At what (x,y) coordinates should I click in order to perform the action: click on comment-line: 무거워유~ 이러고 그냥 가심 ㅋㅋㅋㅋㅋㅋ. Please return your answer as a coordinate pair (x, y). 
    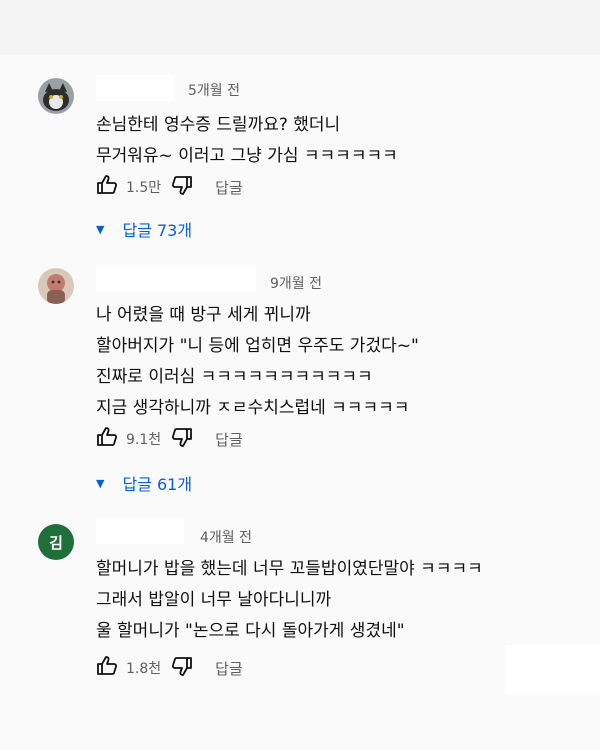
    Looking at the image, I should click on (247, 156).